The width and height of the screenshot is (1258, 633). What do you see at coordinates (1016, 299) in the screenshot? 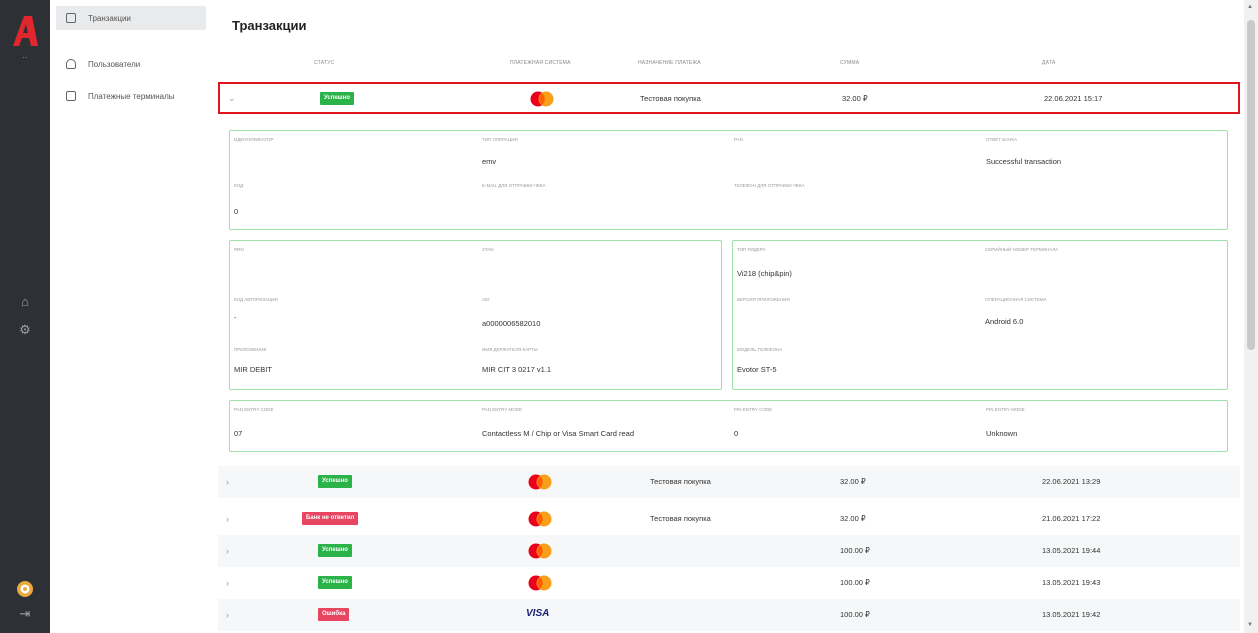
I see `field-label: Операционная система` at bounding box center [1016, 299].